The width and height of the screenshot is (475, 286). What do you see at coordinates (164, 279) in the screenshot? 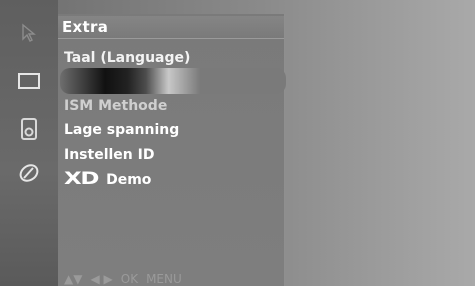
I see `menu-hint: MENU` at bounding box center [164, 279].